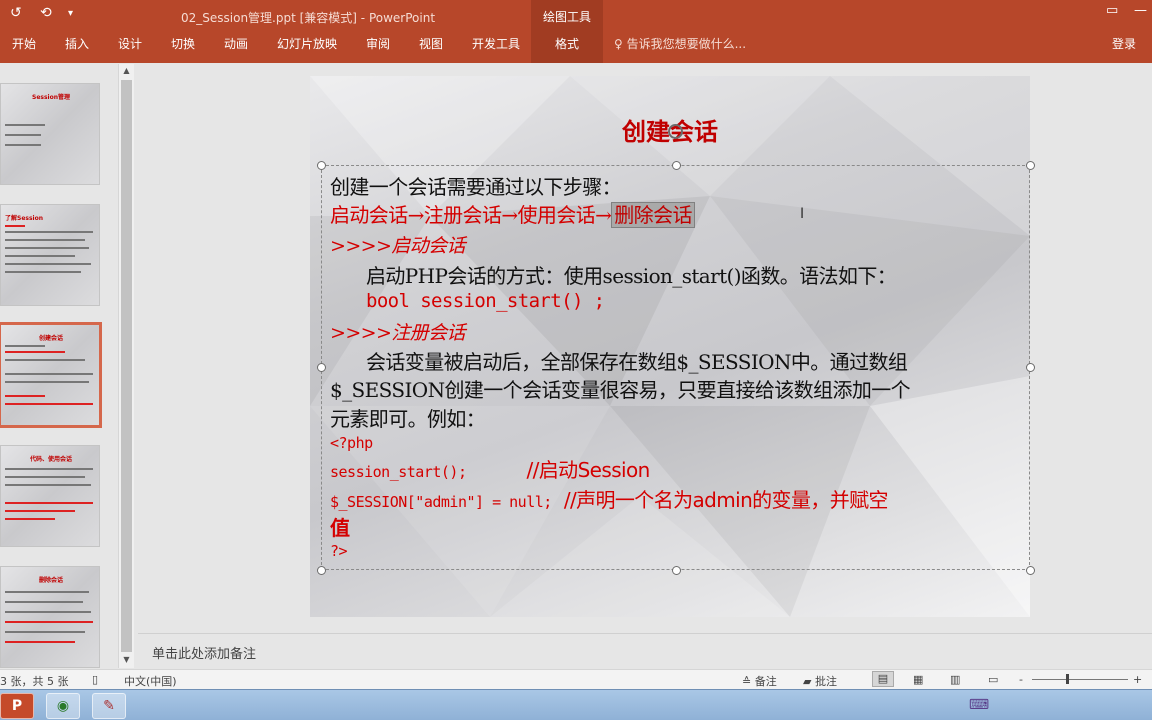 The height and width of the screenshot is (720, 1152). I want to click on language-indicator: 中文(中国), so click(150, 681).